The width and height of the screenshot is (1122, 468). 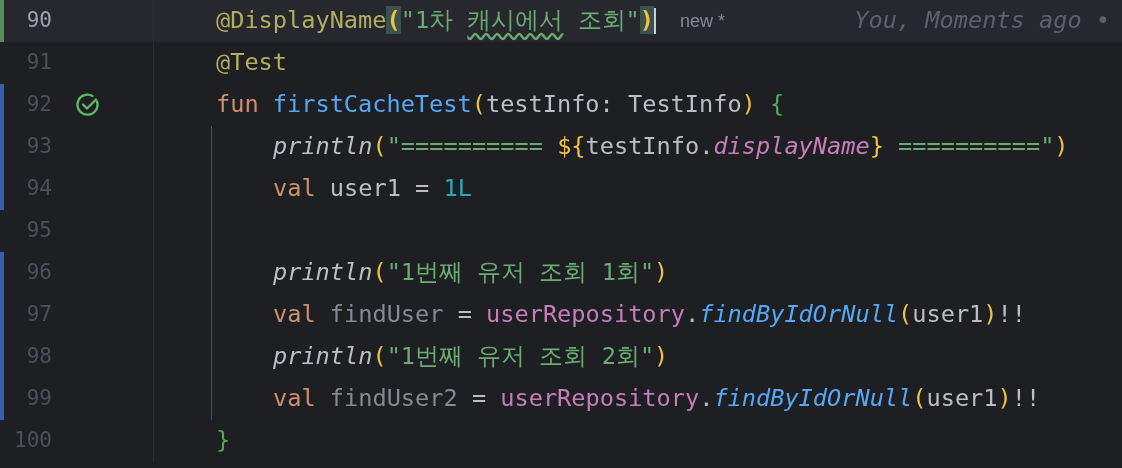 What do you see at coordinates (649, 315) in the screenshot?
I see `code-line: val findUser = userRepository.findByIdOrNull(user1)!!` at bounding box center [649, 315].